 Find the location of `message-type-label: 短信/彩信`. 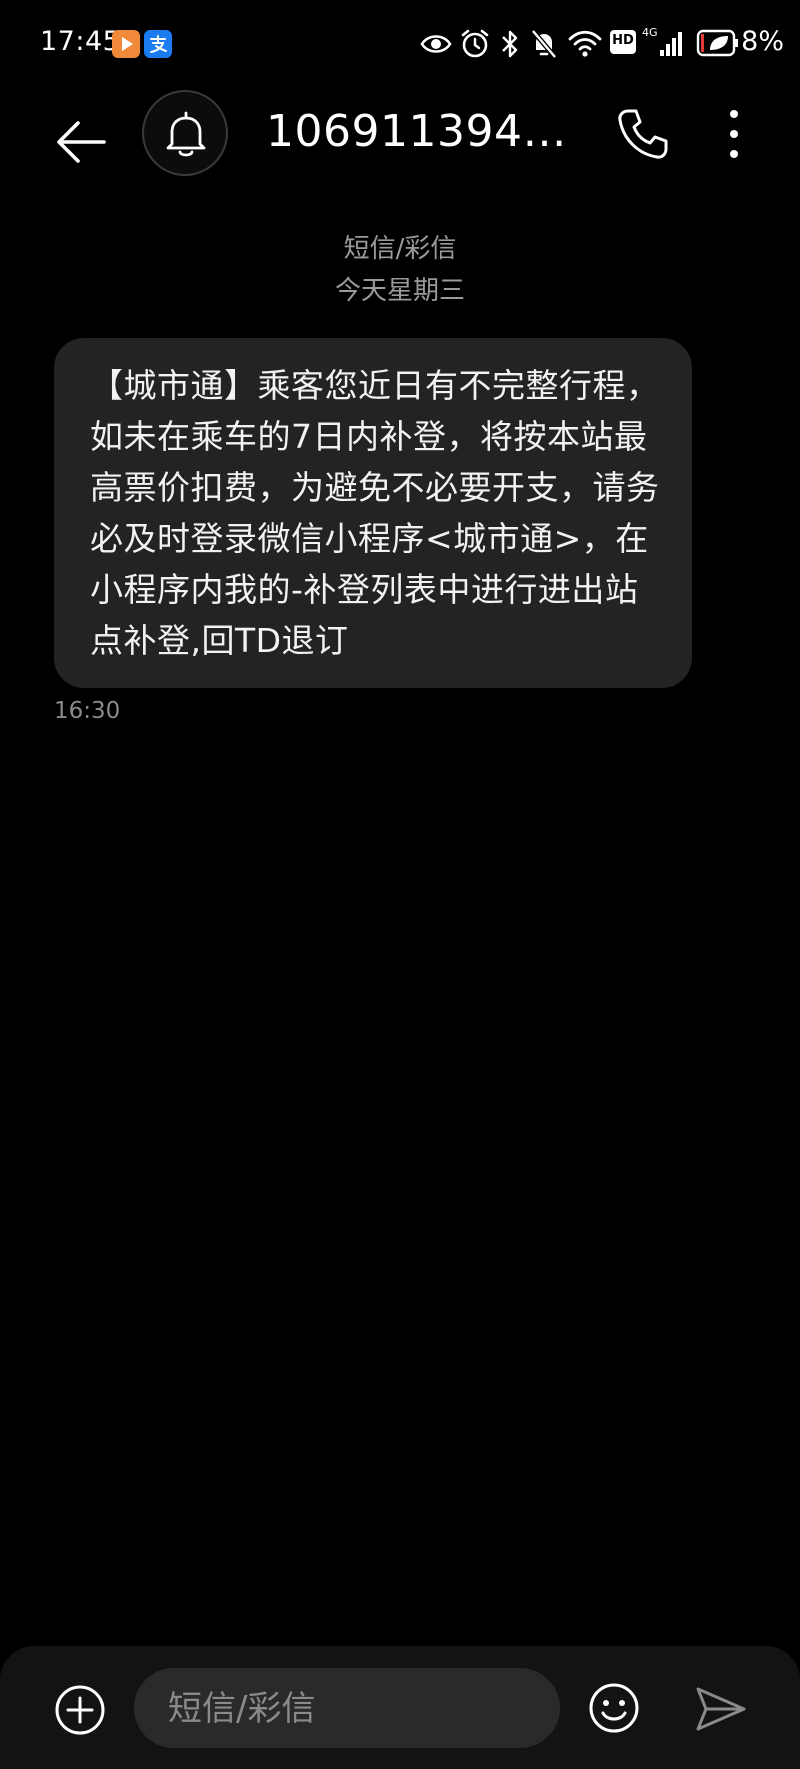

message-type-label: 短信/彩信 is located at coordinates (400, 249).